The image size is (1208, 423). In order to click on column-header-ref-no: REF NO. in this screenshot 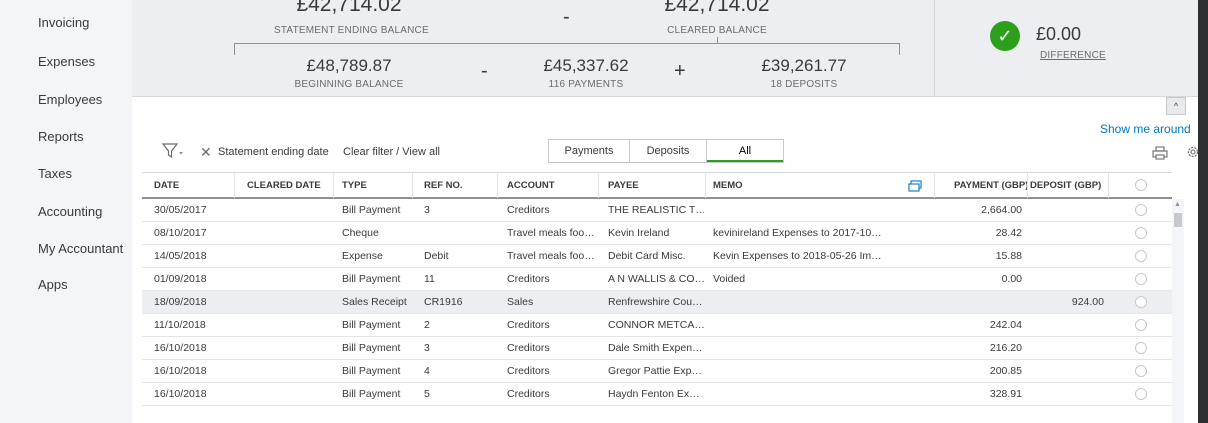, I will do `click(443, 185)`.